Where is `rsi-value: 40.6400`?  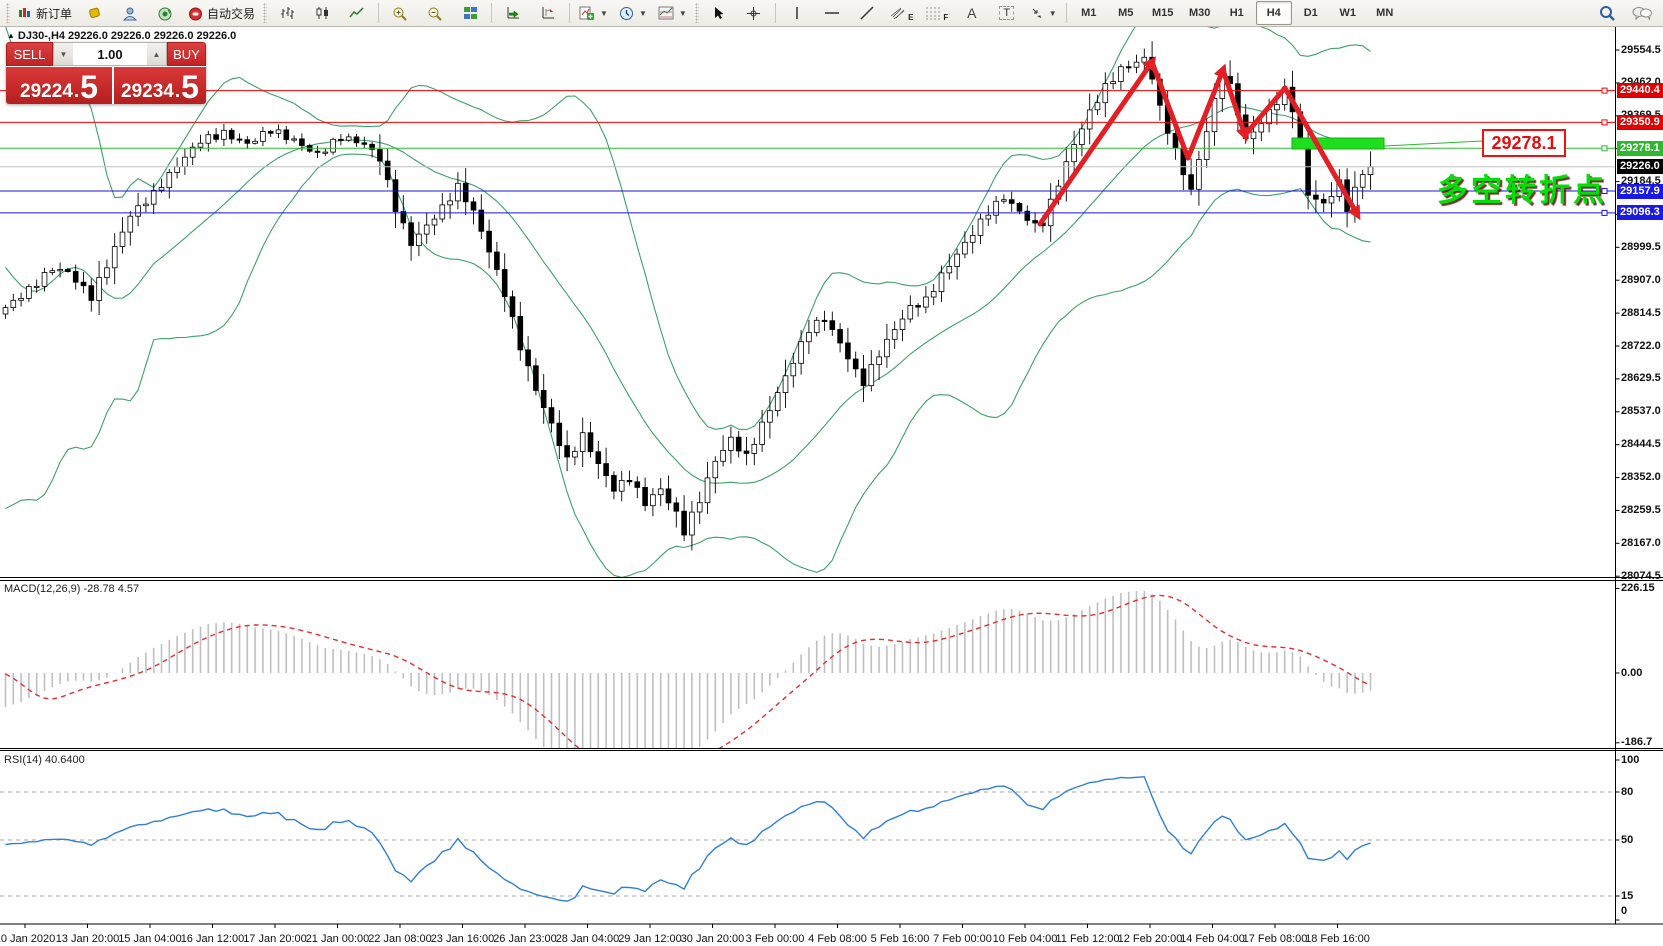
rsi-value: 40.6400 is located at coordinates (64, 760).